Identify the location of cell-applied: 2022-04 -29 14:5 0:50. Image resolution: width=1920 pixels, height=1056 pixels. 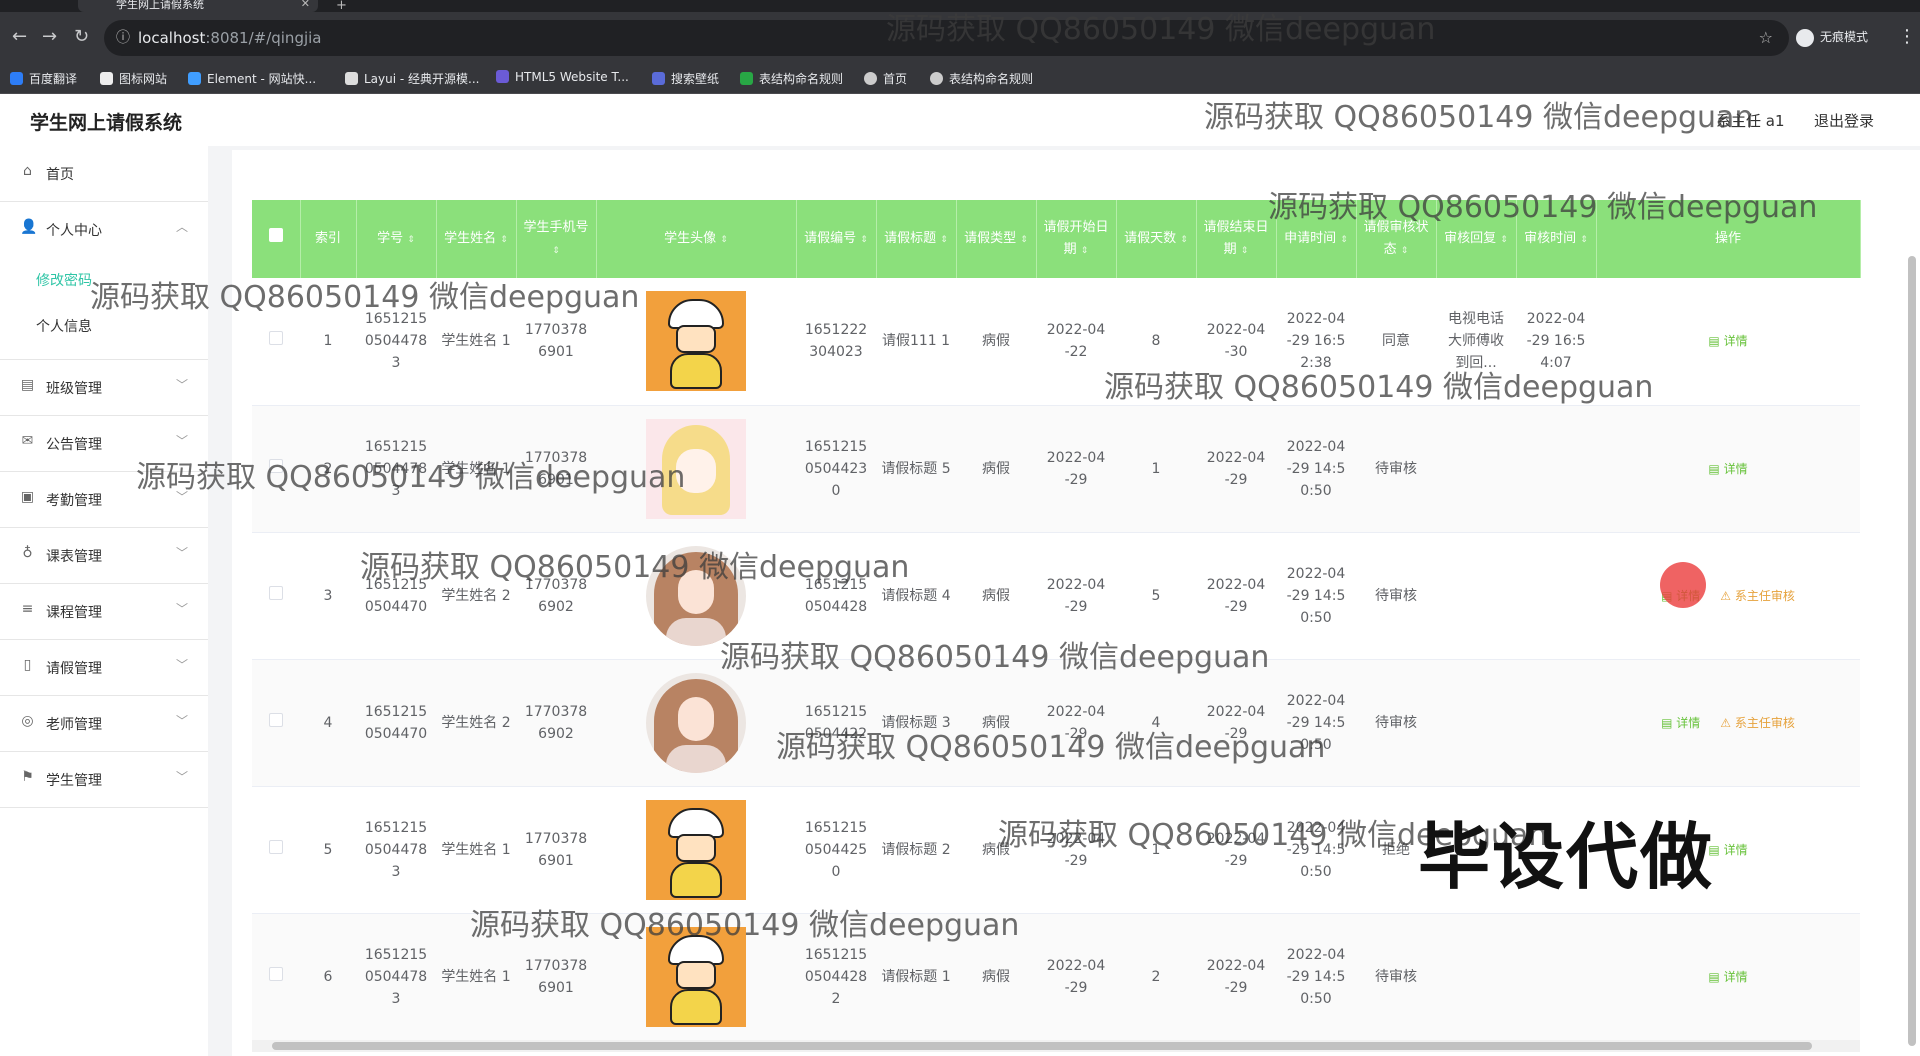
(1316, 469).